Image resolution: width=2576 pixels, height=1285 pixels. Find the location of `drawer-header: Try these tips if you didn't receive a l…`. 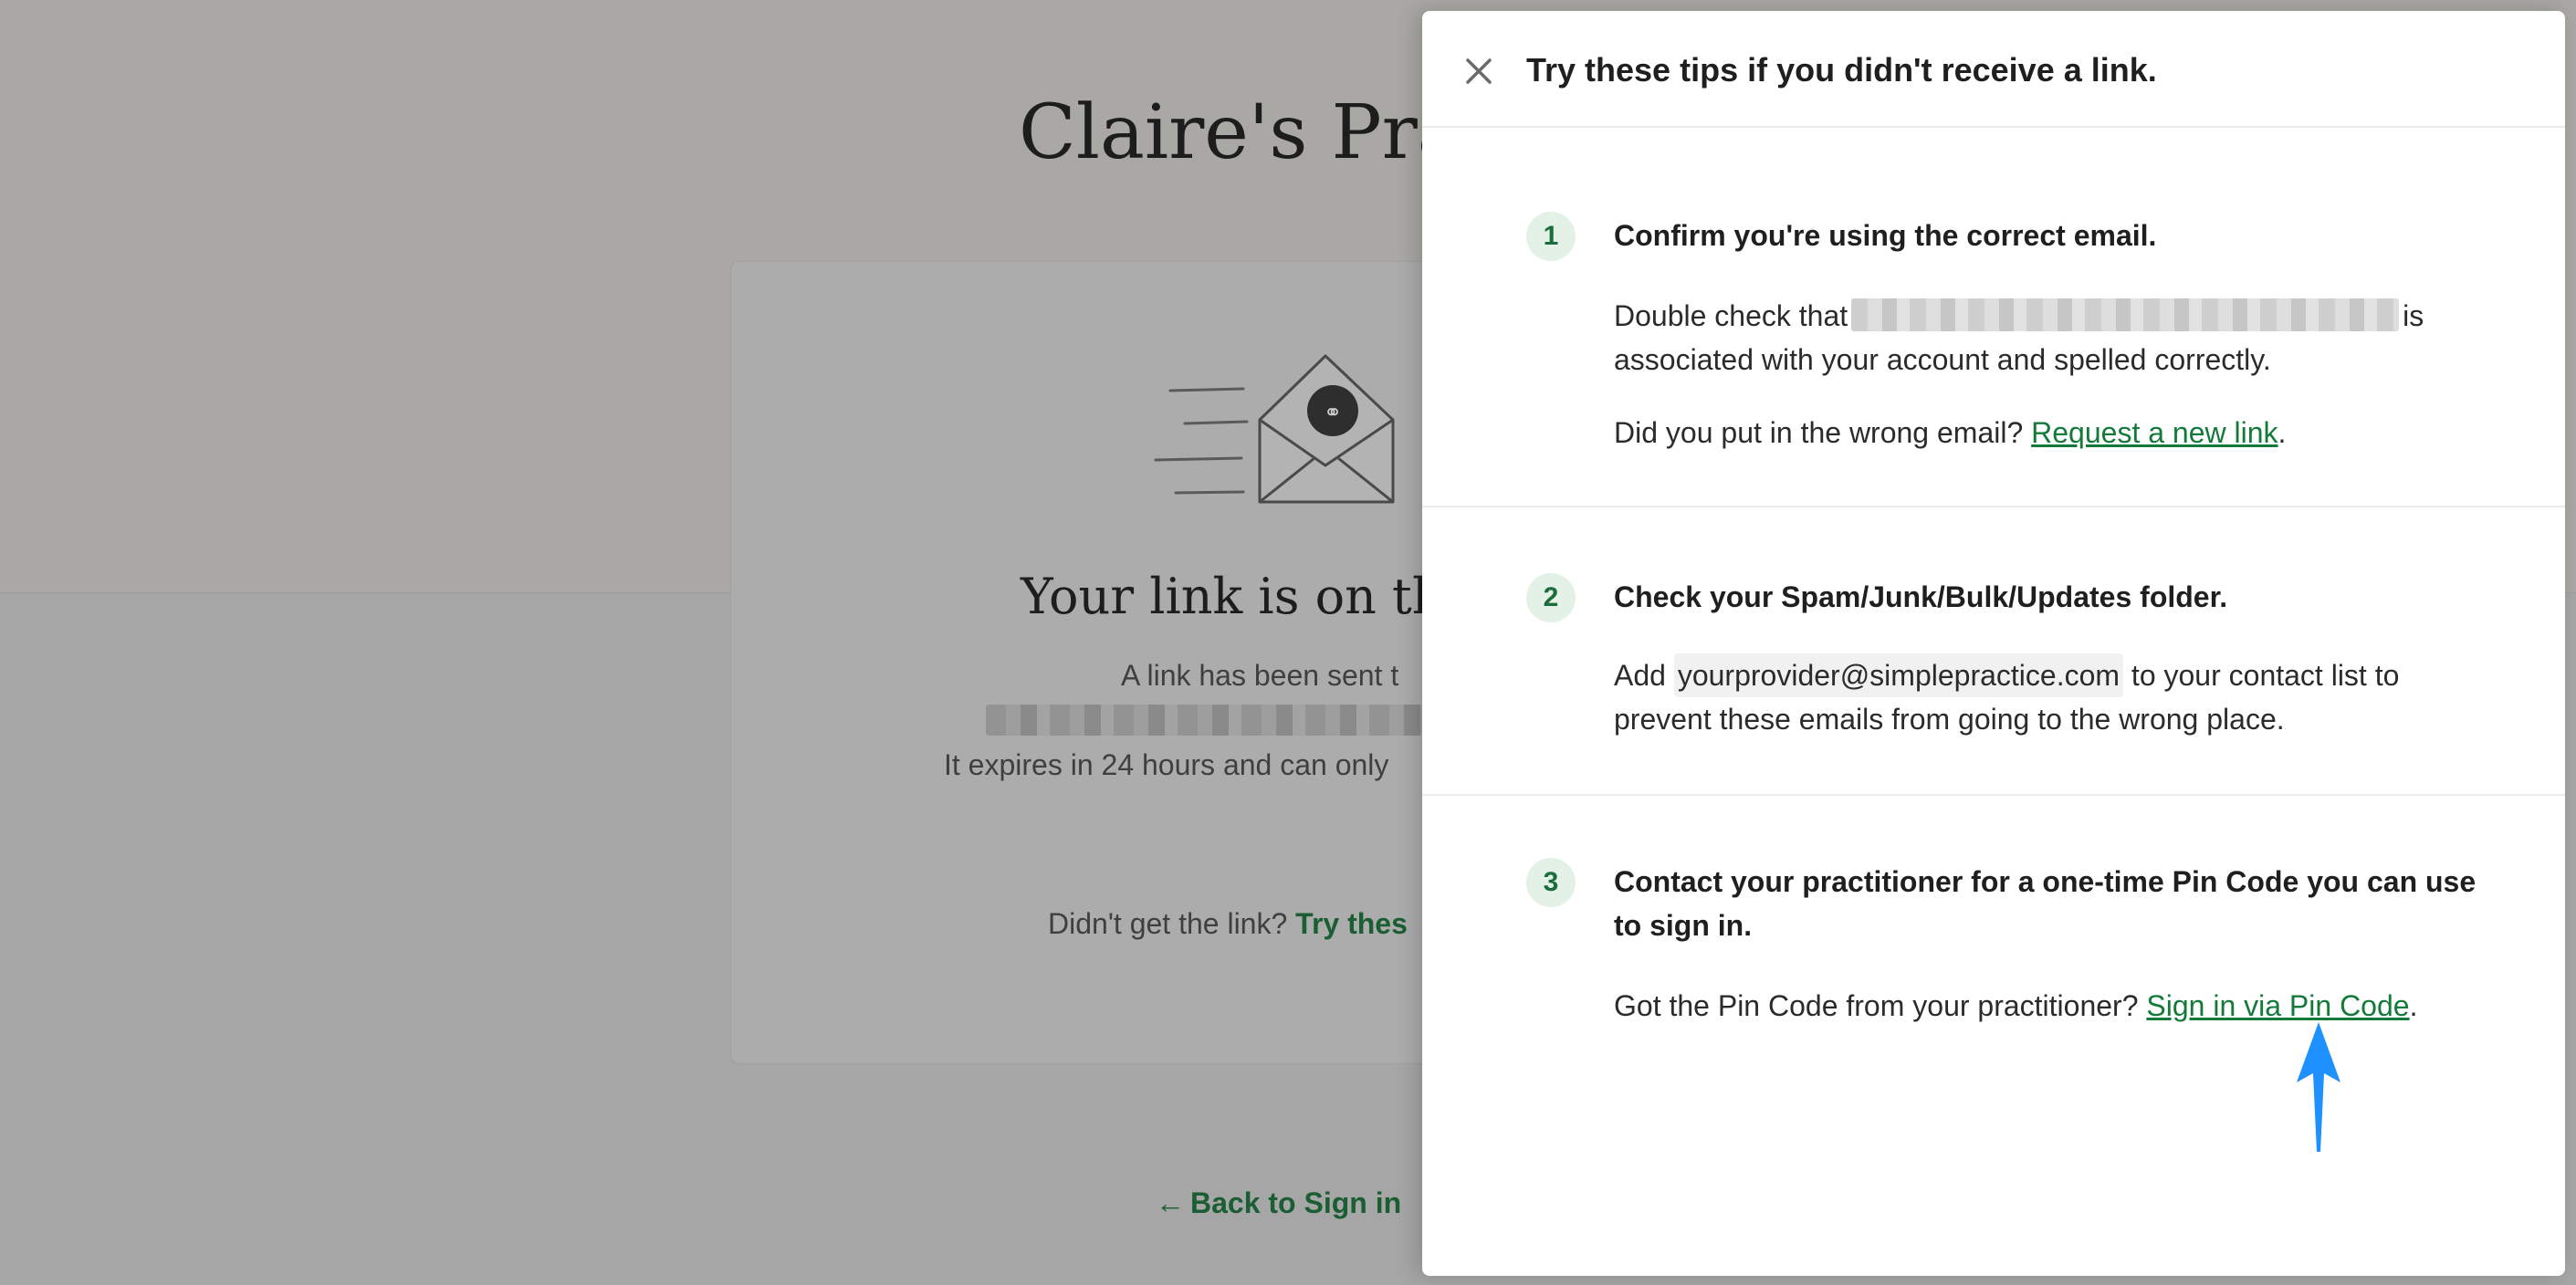

drawer-header: Try these tips if you didn't receive a l… is located at coordinates (1994, 70).